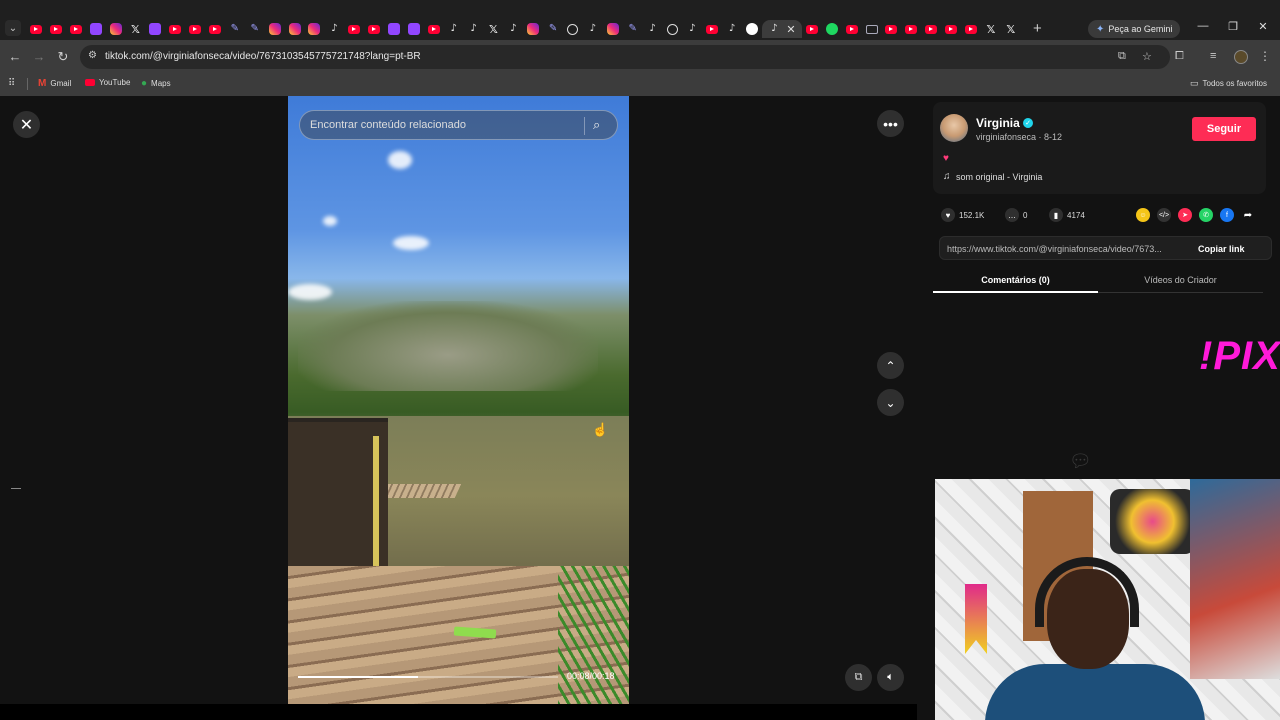 The height and width of the screenshot is (720, 1280). Describe the element at coordinates (1037, 28) in the screenshot. I see `new-tab-button: +` at that location.